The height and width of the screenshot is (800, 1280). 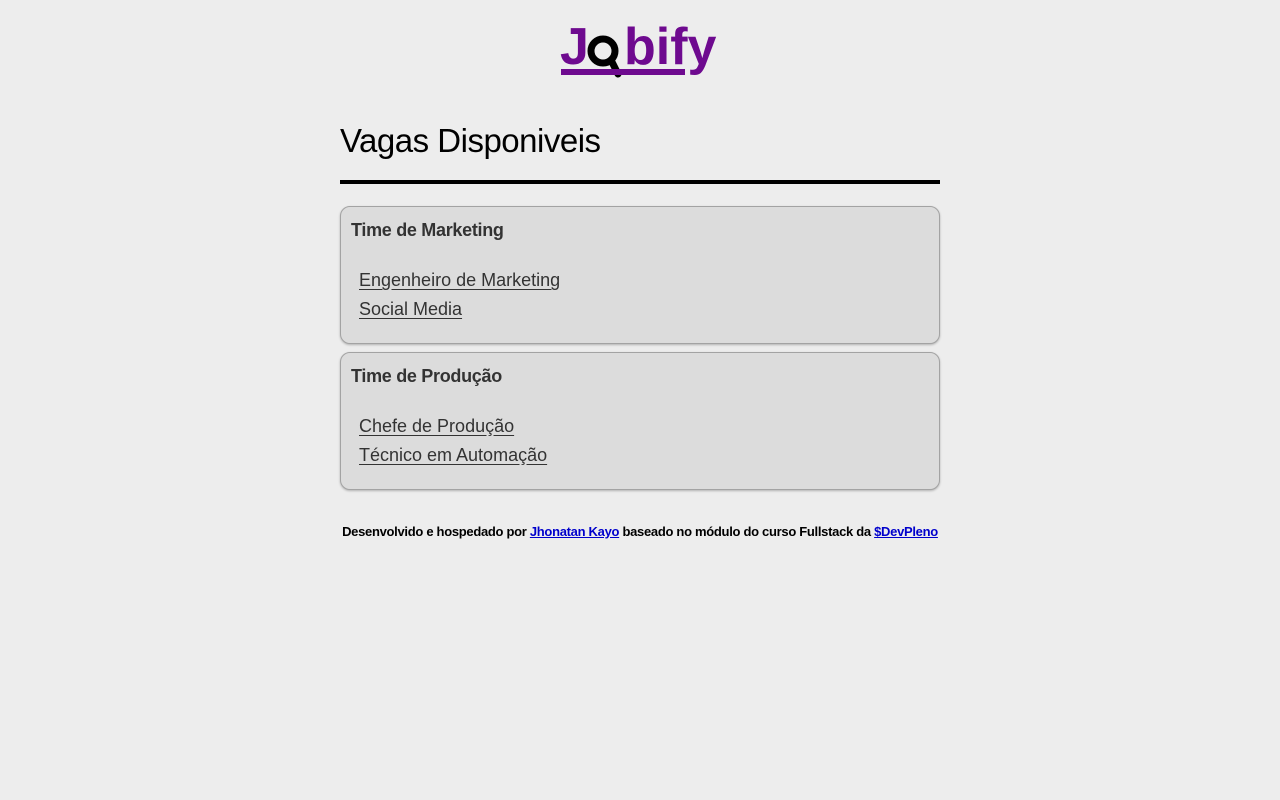 What do you see at coordinates (426, 376) in the screenshot?
I see `category-title: Time de Produção` at bounding box center [426, 376].